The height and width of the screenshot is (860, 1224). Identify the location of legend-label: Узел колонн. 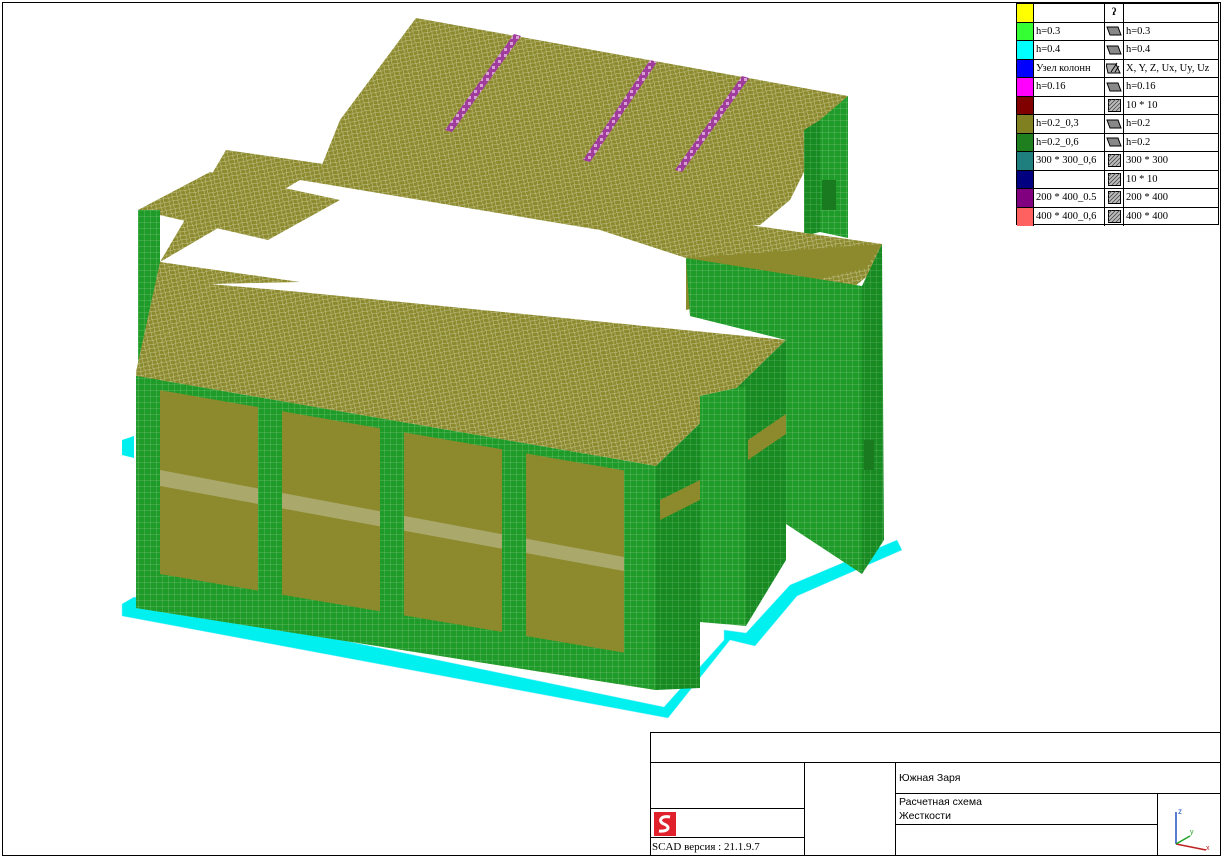
(1069, 68).